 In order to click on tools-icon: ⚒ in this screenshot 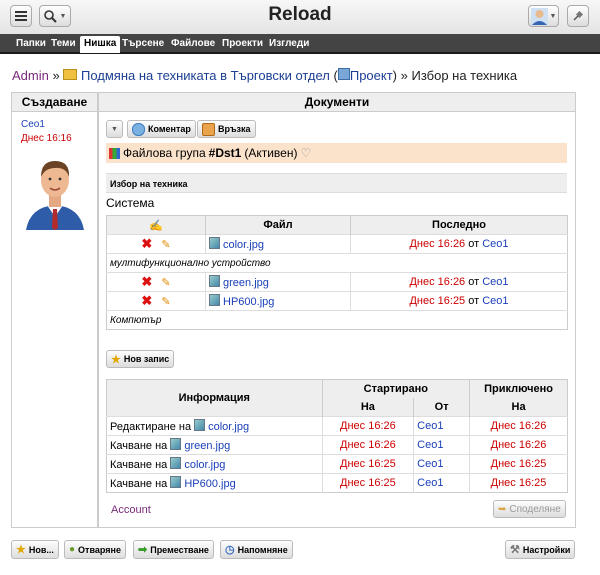, I will do `click(515, 550)`.